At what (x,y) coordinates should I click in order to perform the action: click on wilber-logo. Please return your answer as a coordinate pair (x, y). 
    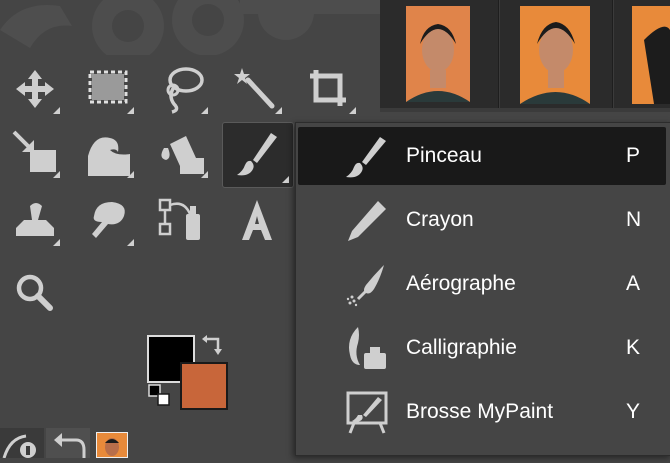
    Looking at the image, I should click on (190, 31).